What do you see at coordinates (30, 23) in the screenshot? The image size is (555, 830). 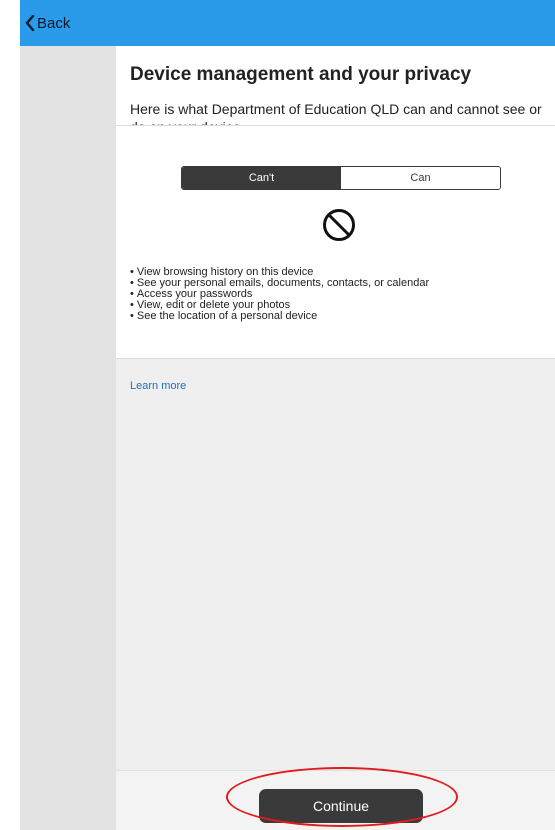 I see `chevron-left-icon` at bounding box center [30, 23].